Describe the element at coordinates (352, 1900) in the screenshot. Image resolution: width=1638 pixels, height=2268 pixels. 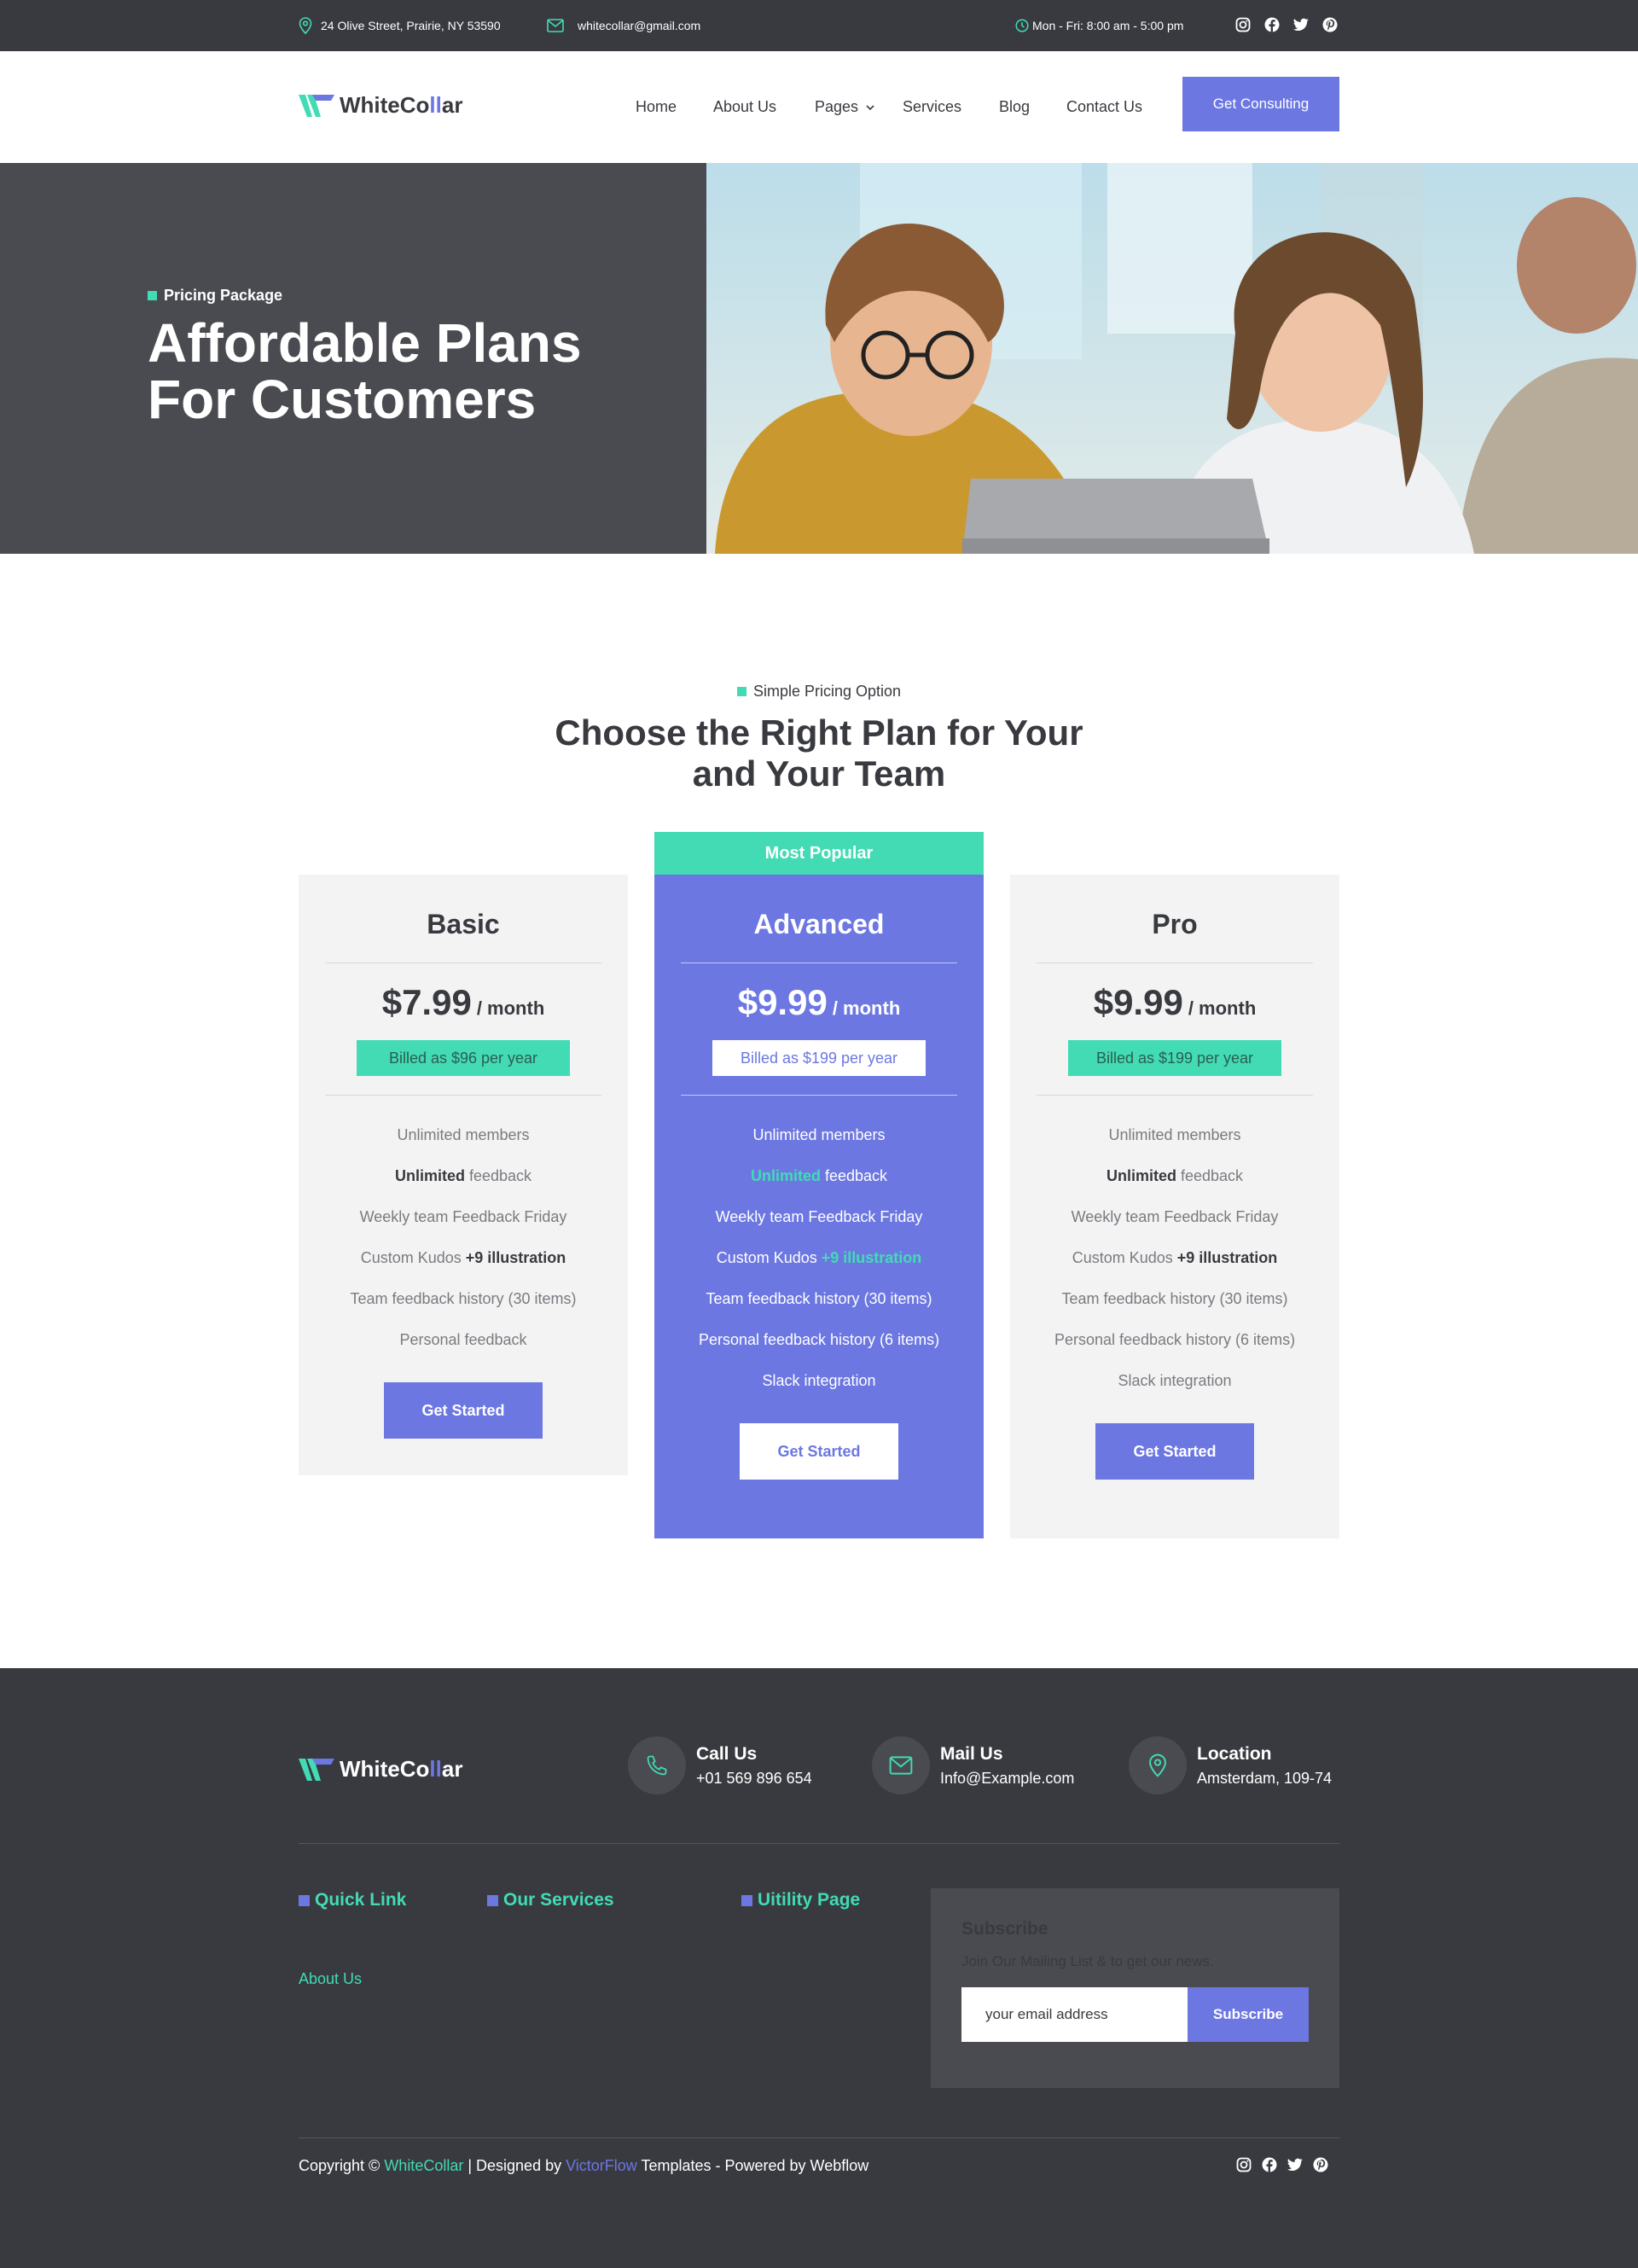
I see `footer-quick-links-title: Quick Link` at that location.